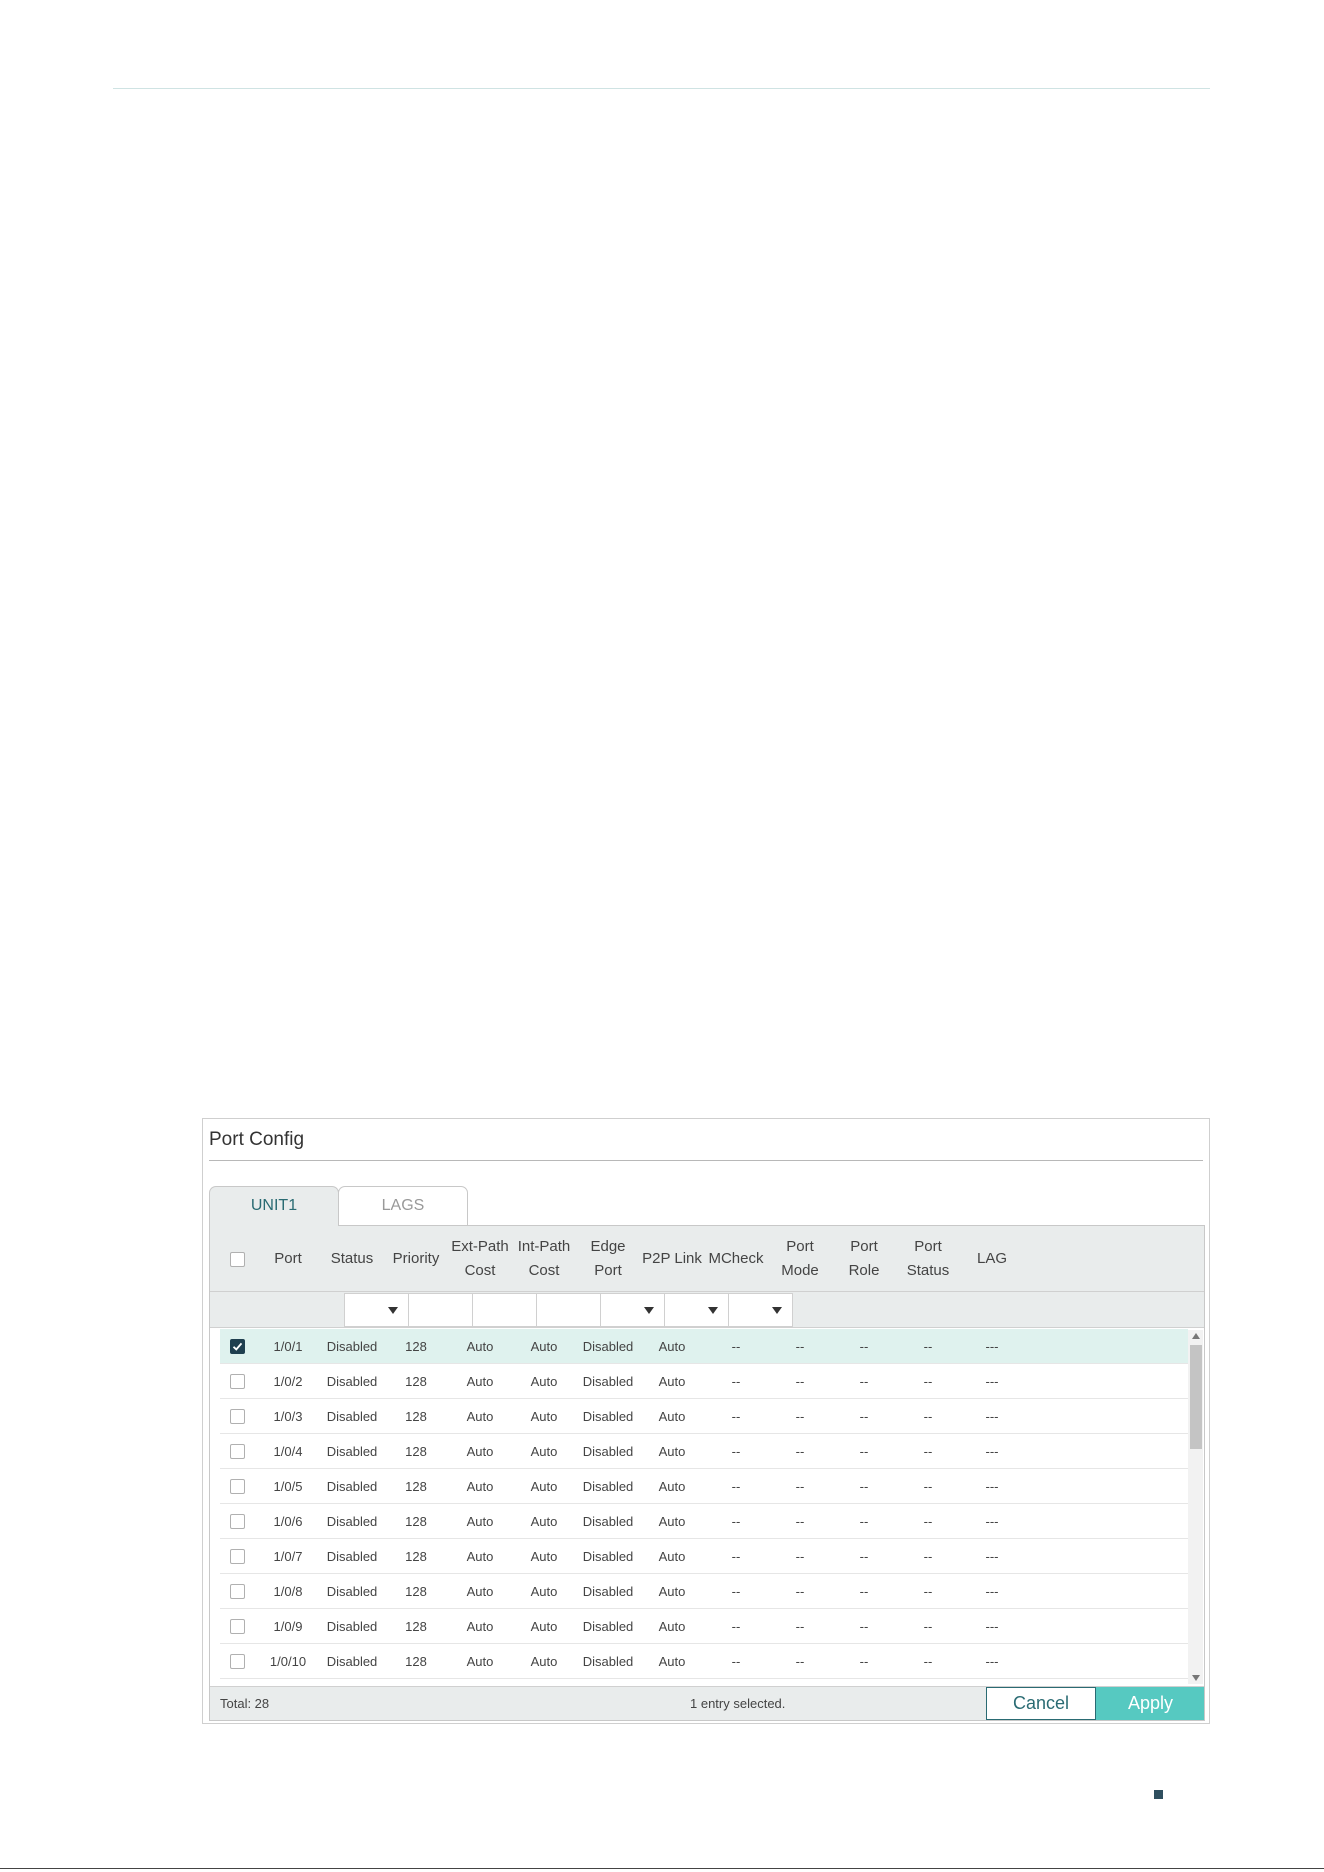 The height and width of the screenshot is (1872, 1324). What do you see at coordinates (696, 1310) in the screenshot?
I see `p2p-link-filter-select` at bounding box center [696, 1310].